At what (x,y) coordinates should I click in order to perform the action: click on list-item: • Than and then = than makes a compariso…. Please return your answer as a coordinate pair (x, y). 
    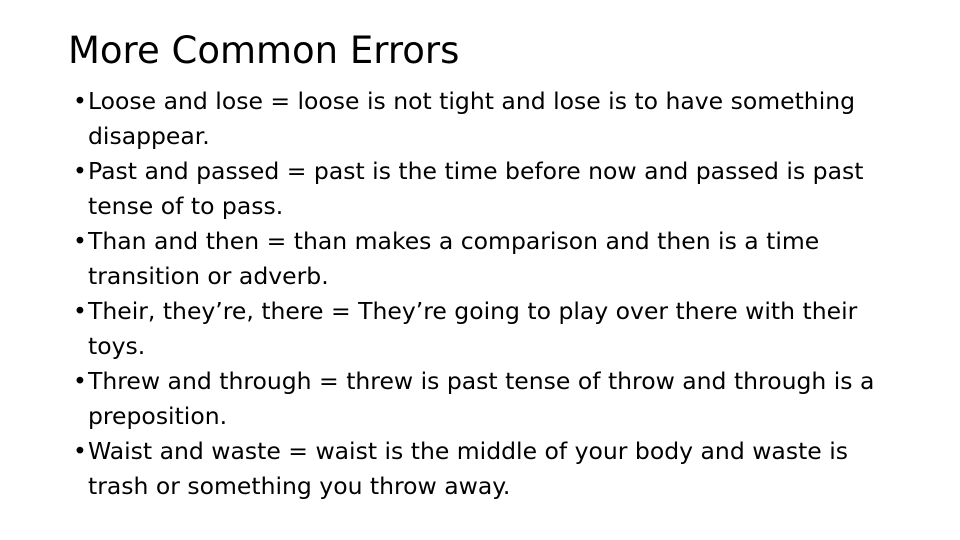
    Looking at the image, I should click on (484, 259).